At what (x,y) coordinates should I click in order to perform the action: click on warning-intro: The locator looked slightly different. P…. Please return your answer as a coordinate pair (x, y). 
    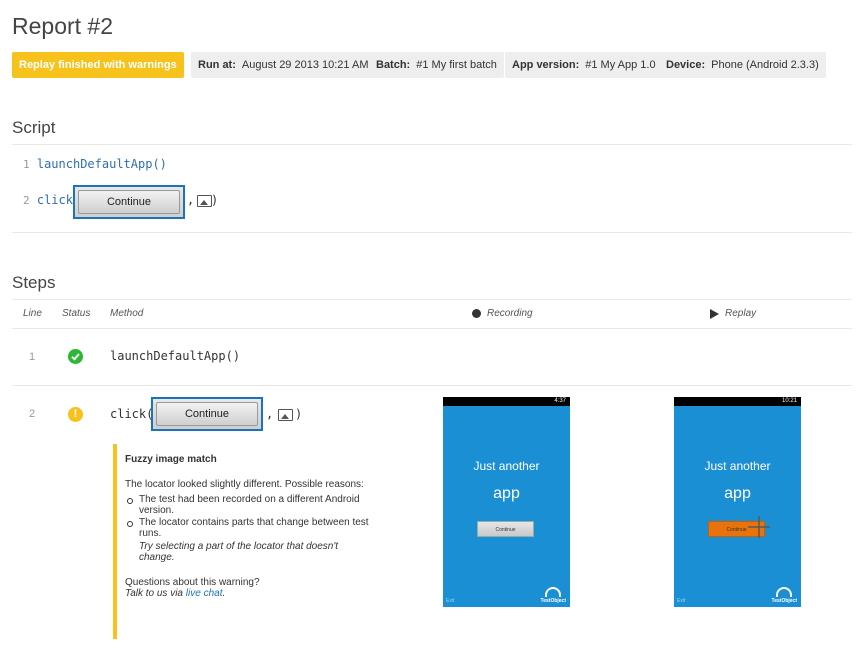
    Looking at the image, I should click on (244, 484).